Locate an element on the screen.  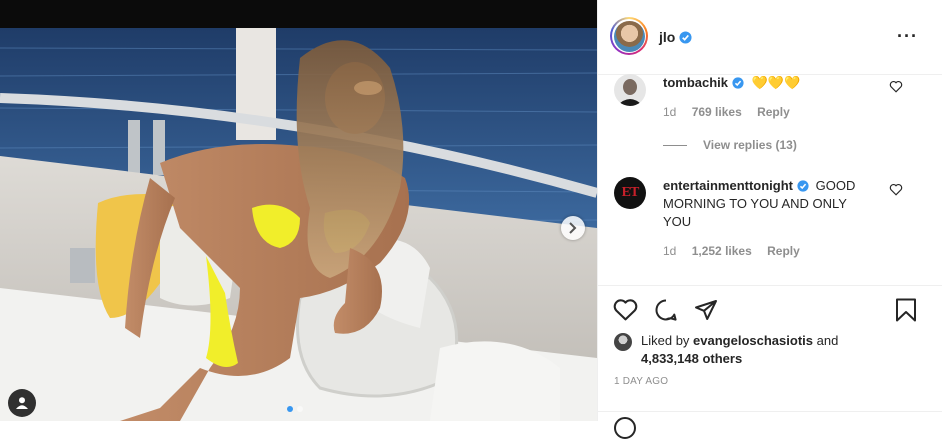
carousel-dot is located at coordinates (300, 409).